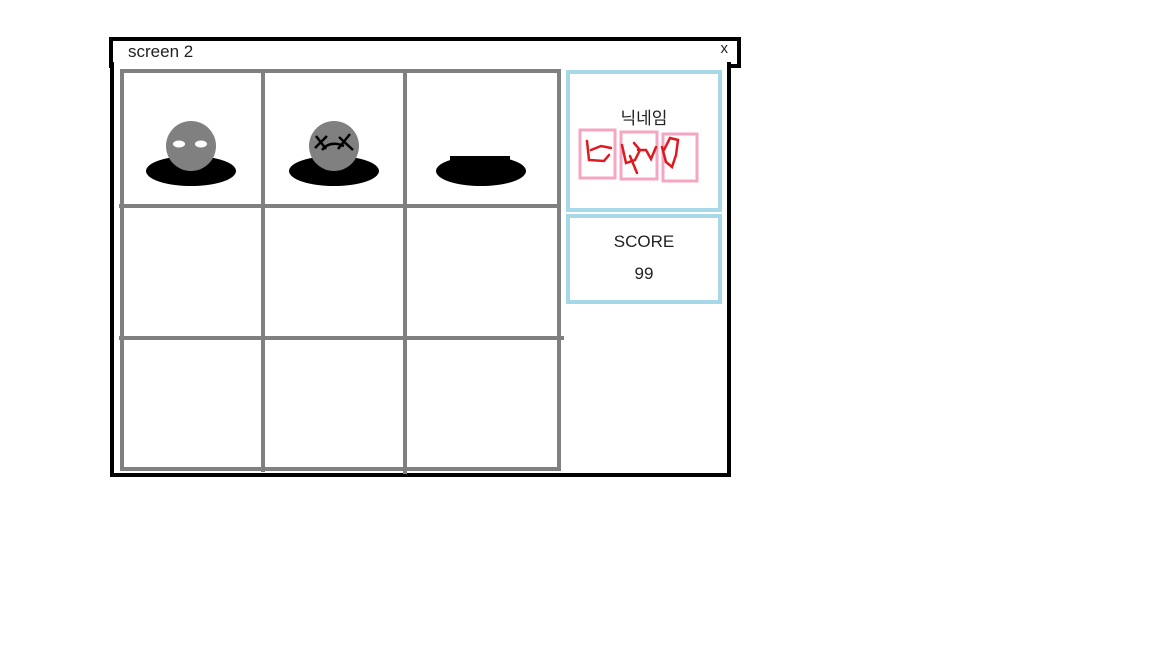 This screenshot has width=1152, height=648. Describe the element at coordinates (644, 273) in the screenshot. I see `score-value: 99` at that location.